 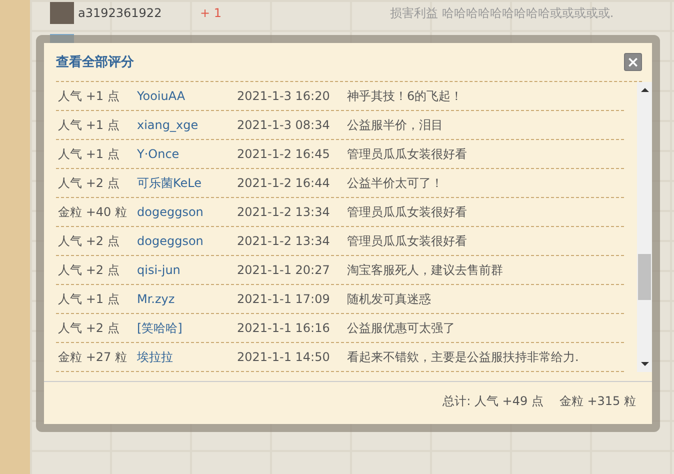 I want to click on total-coins: 金粒 +315 粒, so click(x=597, y=401).